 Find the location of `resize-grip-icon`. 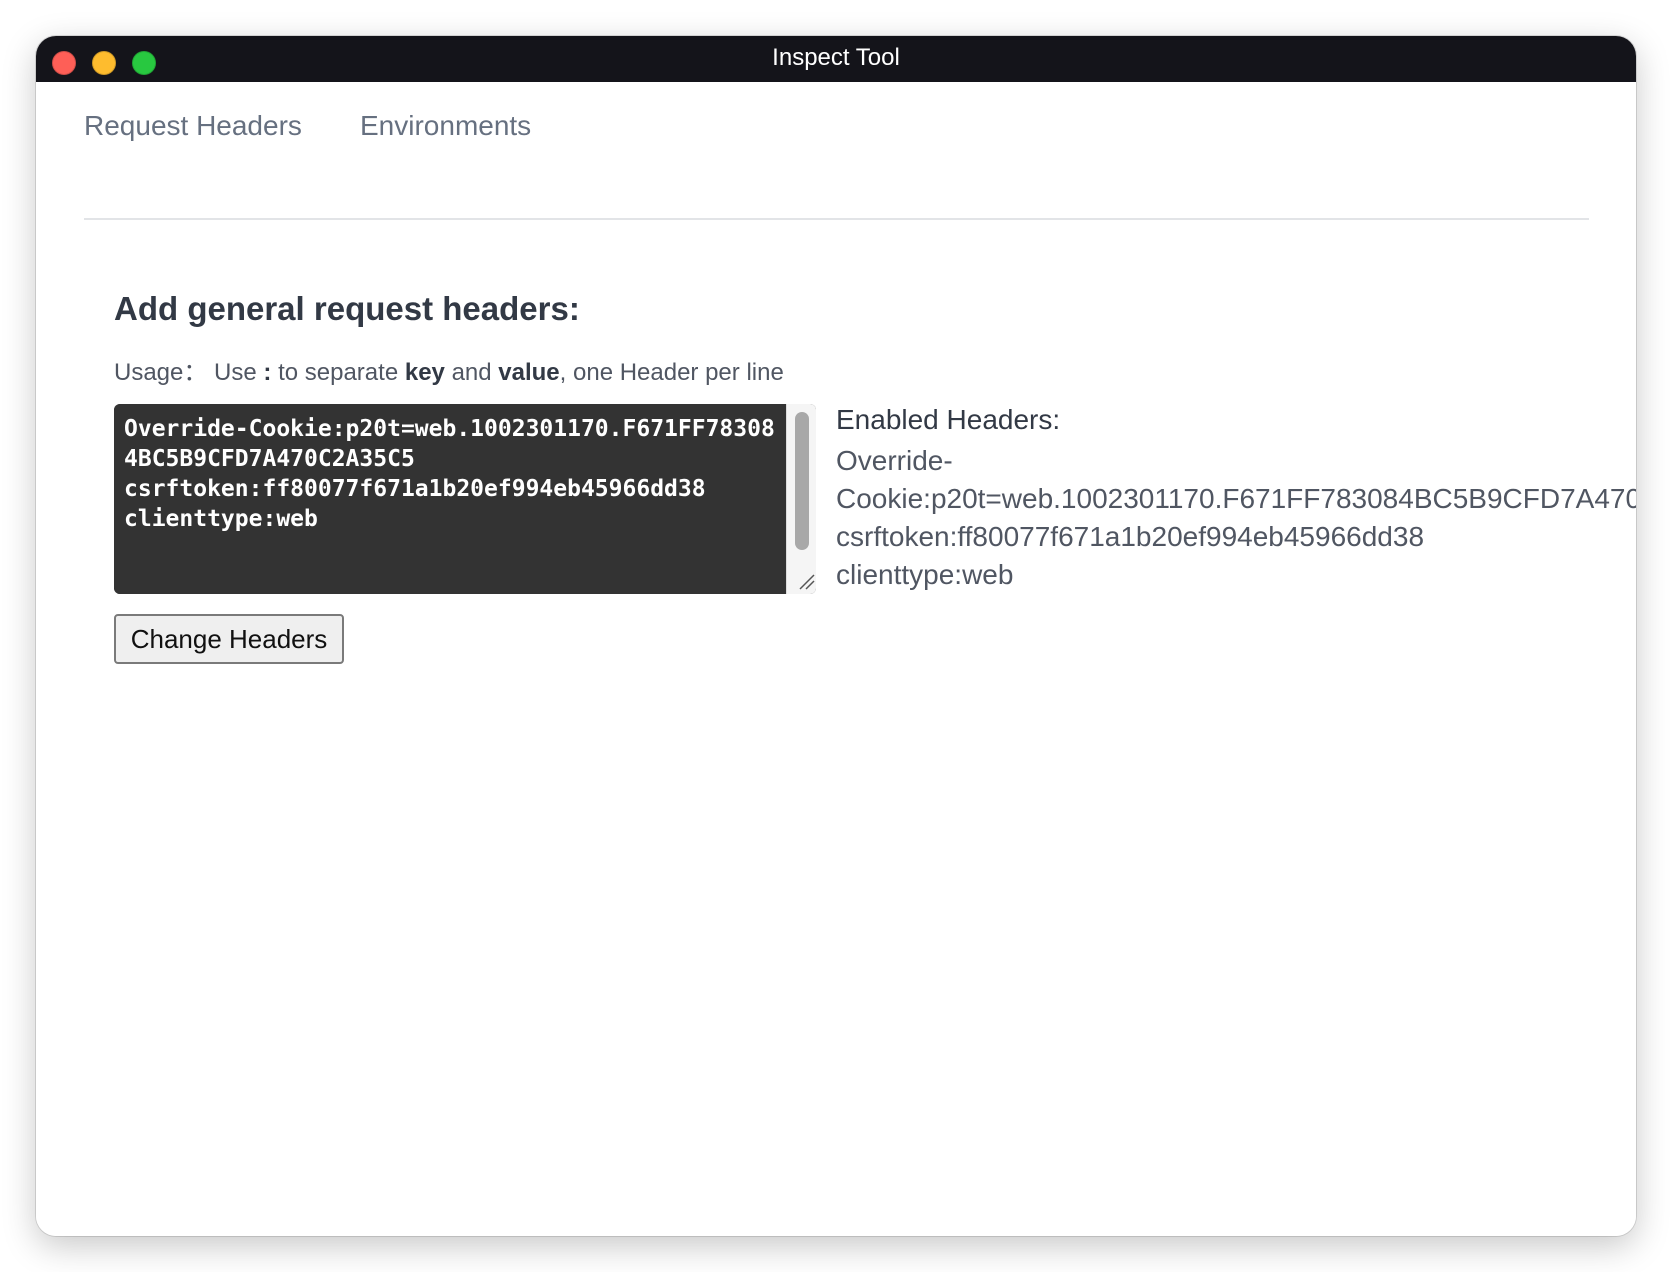

resize-grip-icon is located at coordinates (806, 581).